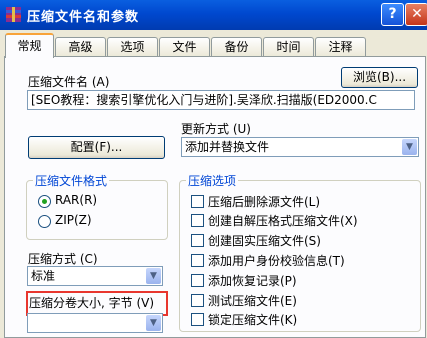 The image size is (427, 338). I want to click on update-mode-select: 添加并替换文件 ▼, so click(300, 147).